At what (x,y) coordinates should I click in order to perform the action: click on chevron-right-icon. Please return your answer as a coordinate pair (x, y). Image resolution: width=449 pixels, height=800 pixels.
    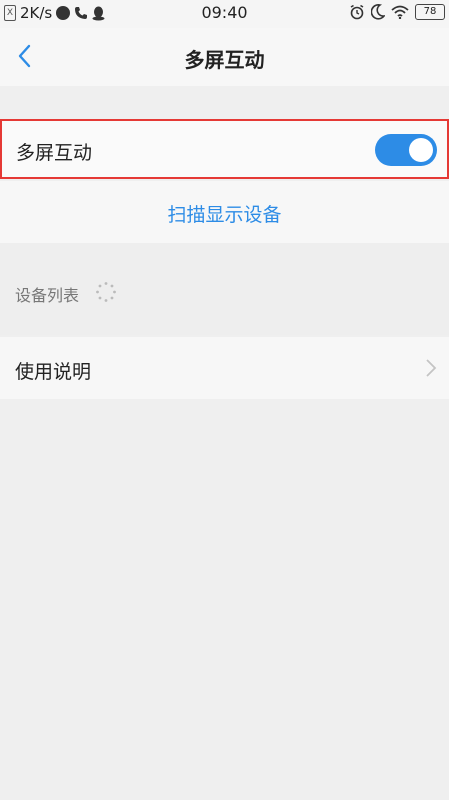
    Looking at the image, I should click on (431, 368).